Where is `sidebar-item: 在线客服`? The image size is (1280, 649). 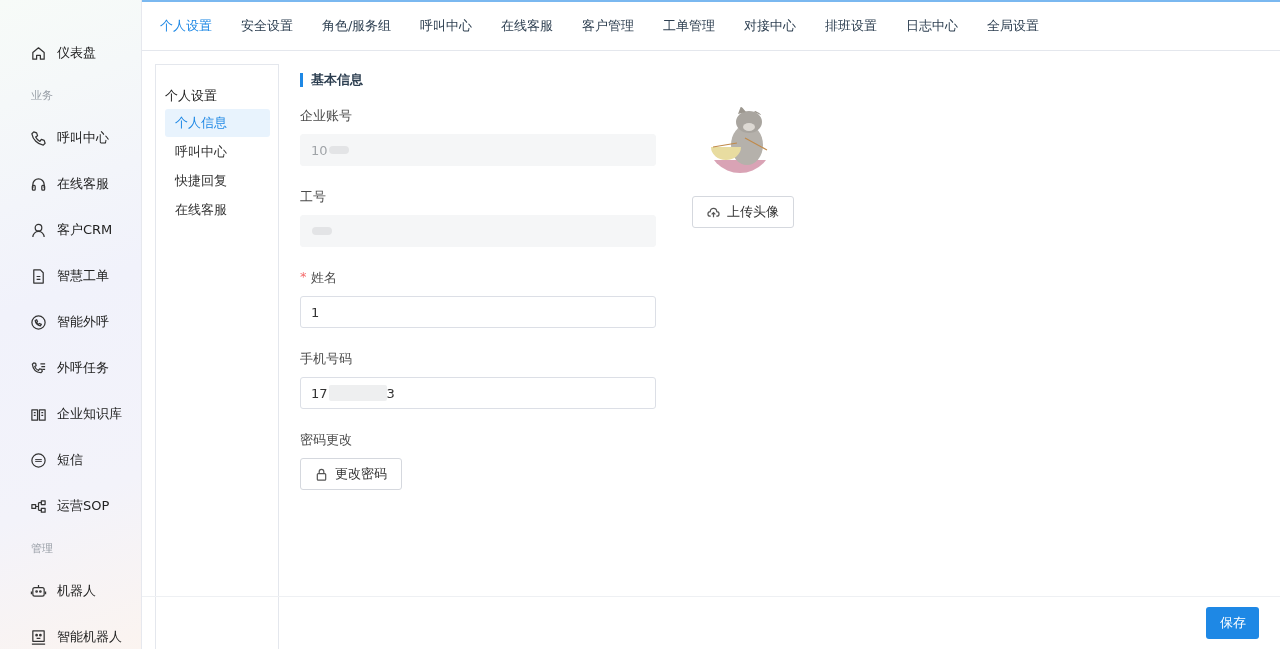
sidebar-item: 在线客服 is located at coordinates (70, 184).